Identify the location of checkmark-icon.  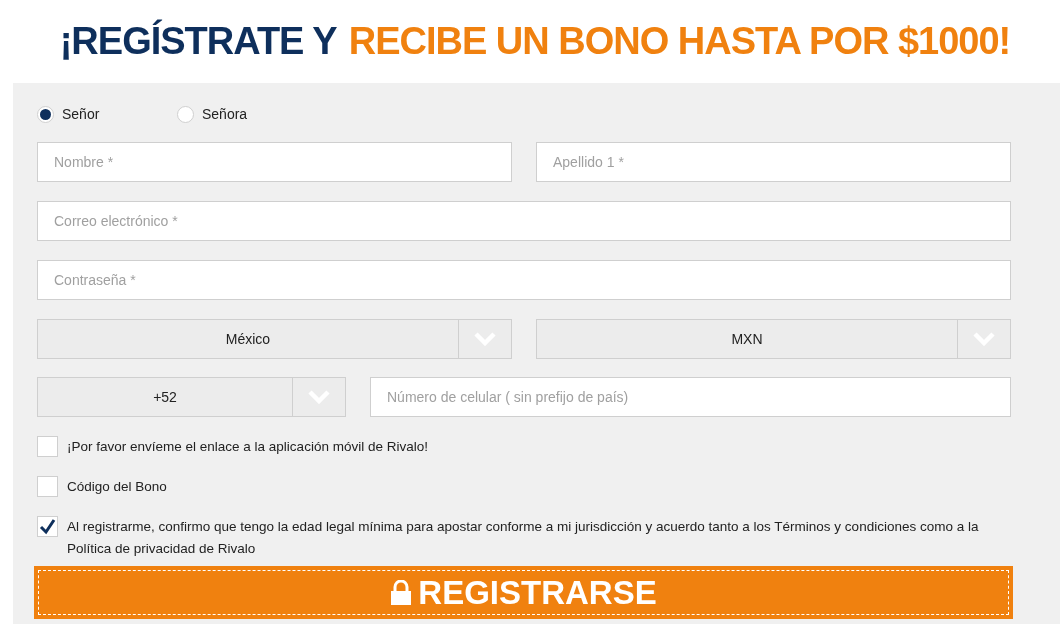
(47, 526).